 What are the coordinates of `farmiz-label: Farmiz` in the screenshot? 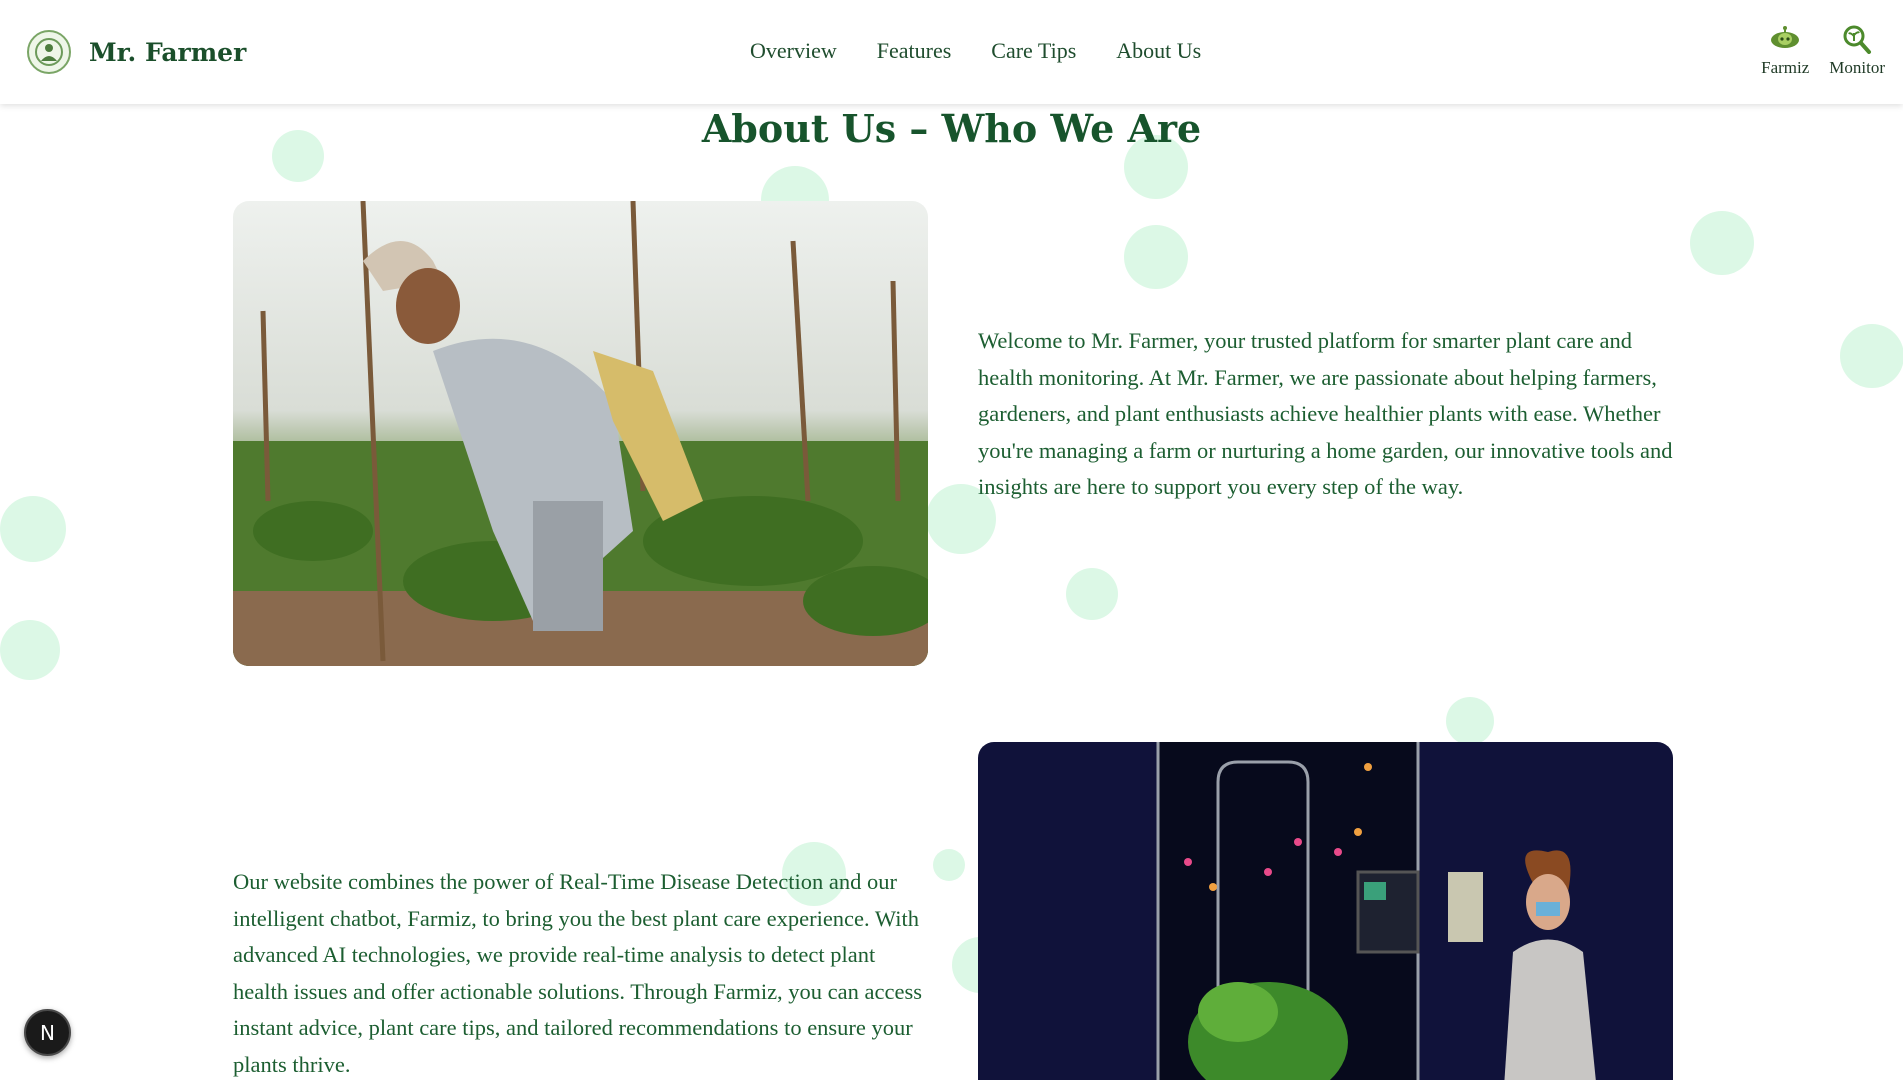 It's located at (1785, 67).